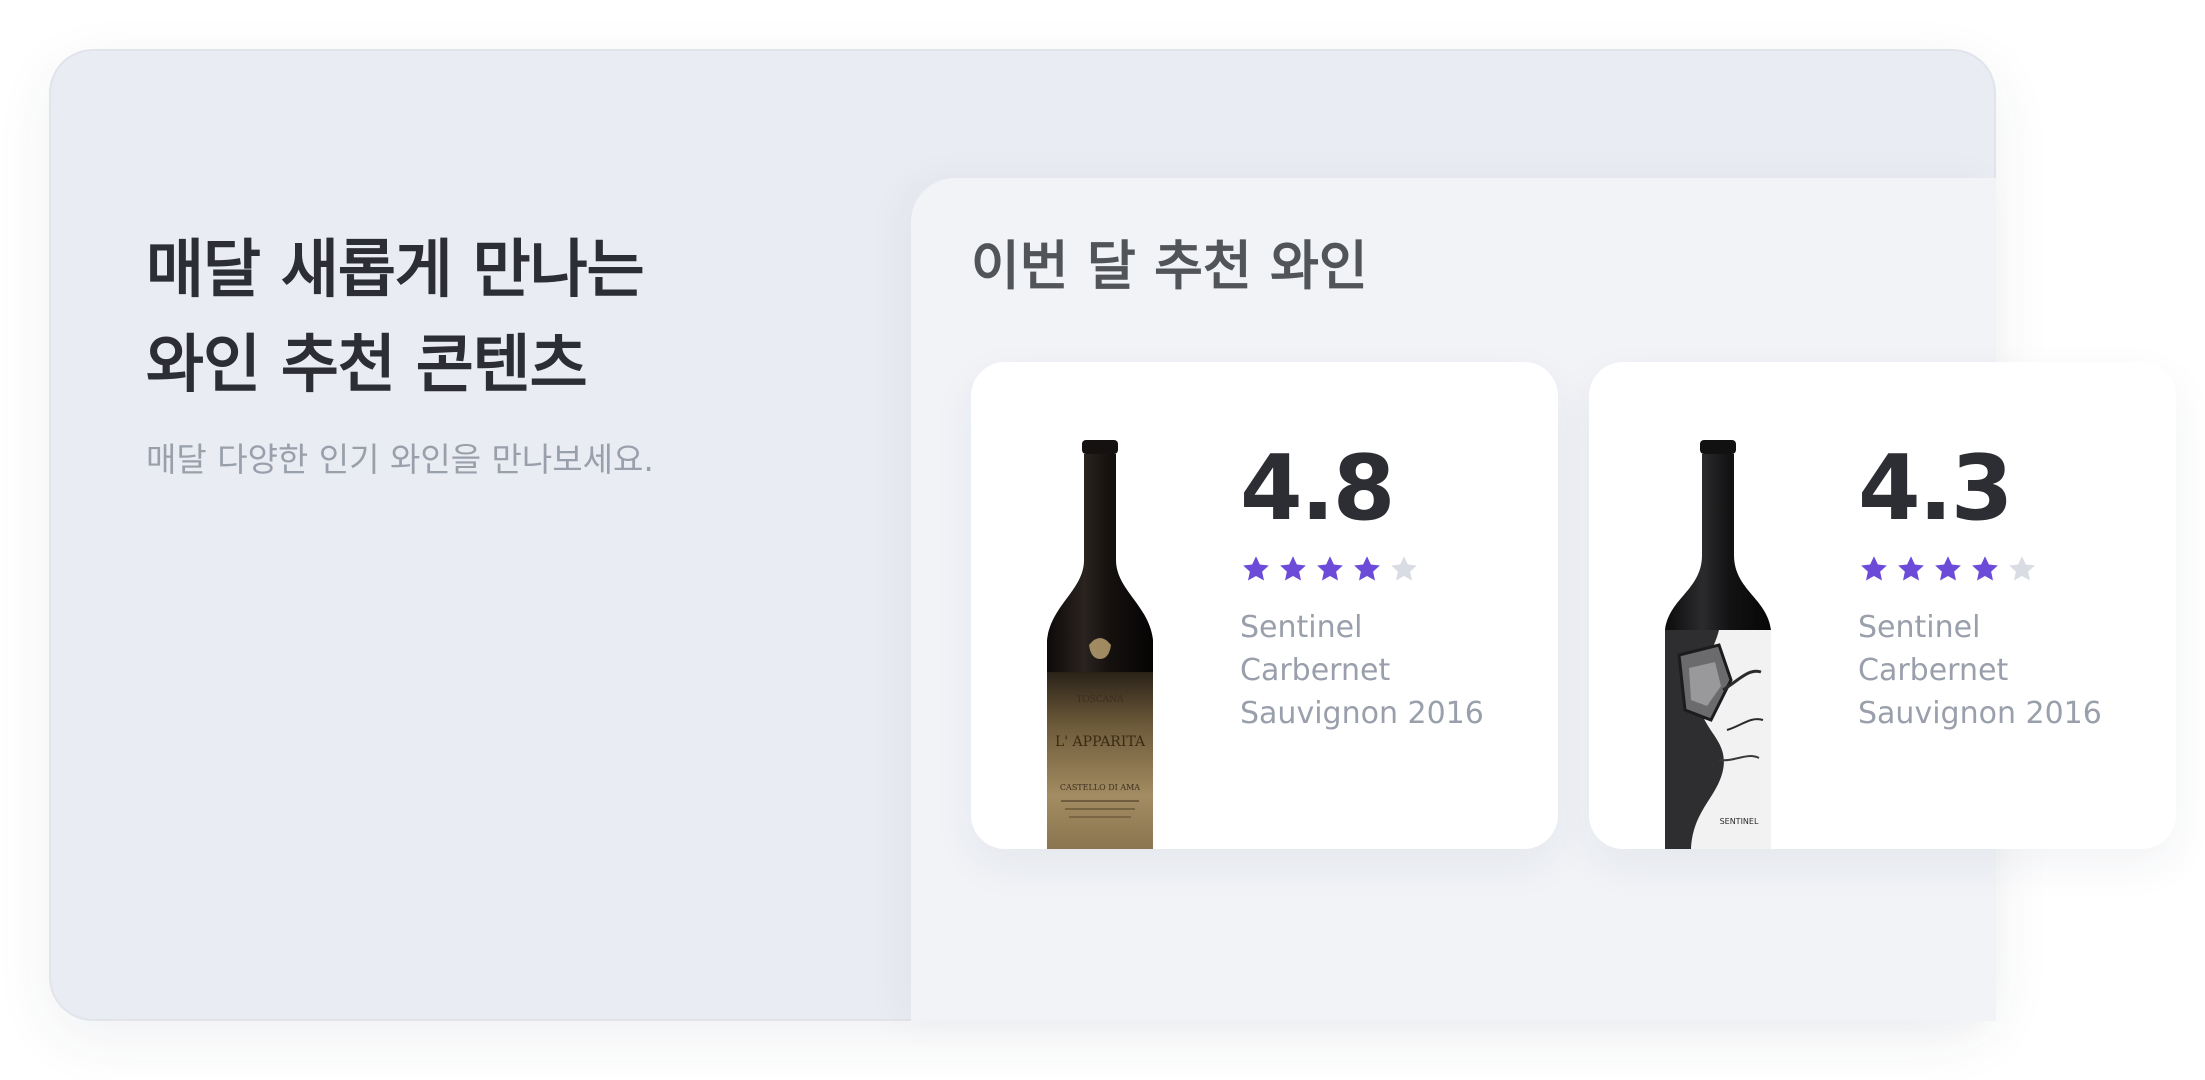 The image size is (2205, 1080). Describe the element at coordinates (1169, 266) in the screenshot. I see `recommendation-title: 이번 달 추천 와인` at that location.